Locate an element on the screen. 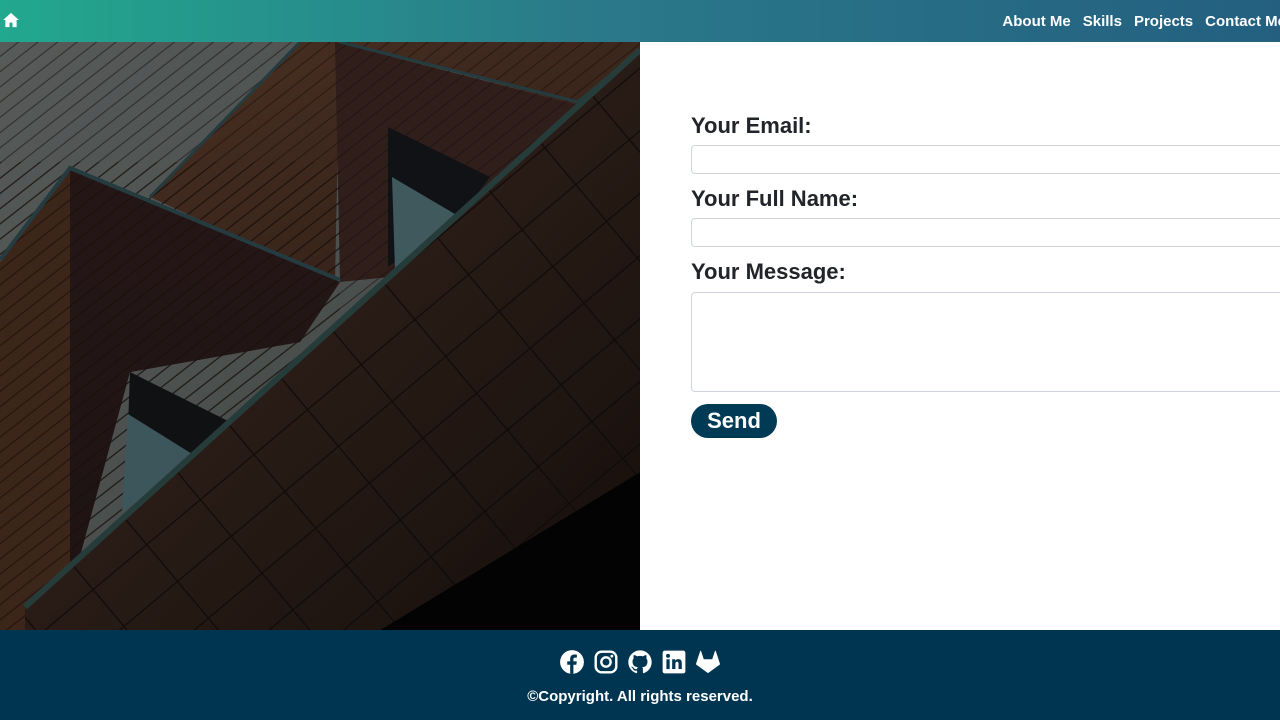  github-link is located at coordinates (640, 662).